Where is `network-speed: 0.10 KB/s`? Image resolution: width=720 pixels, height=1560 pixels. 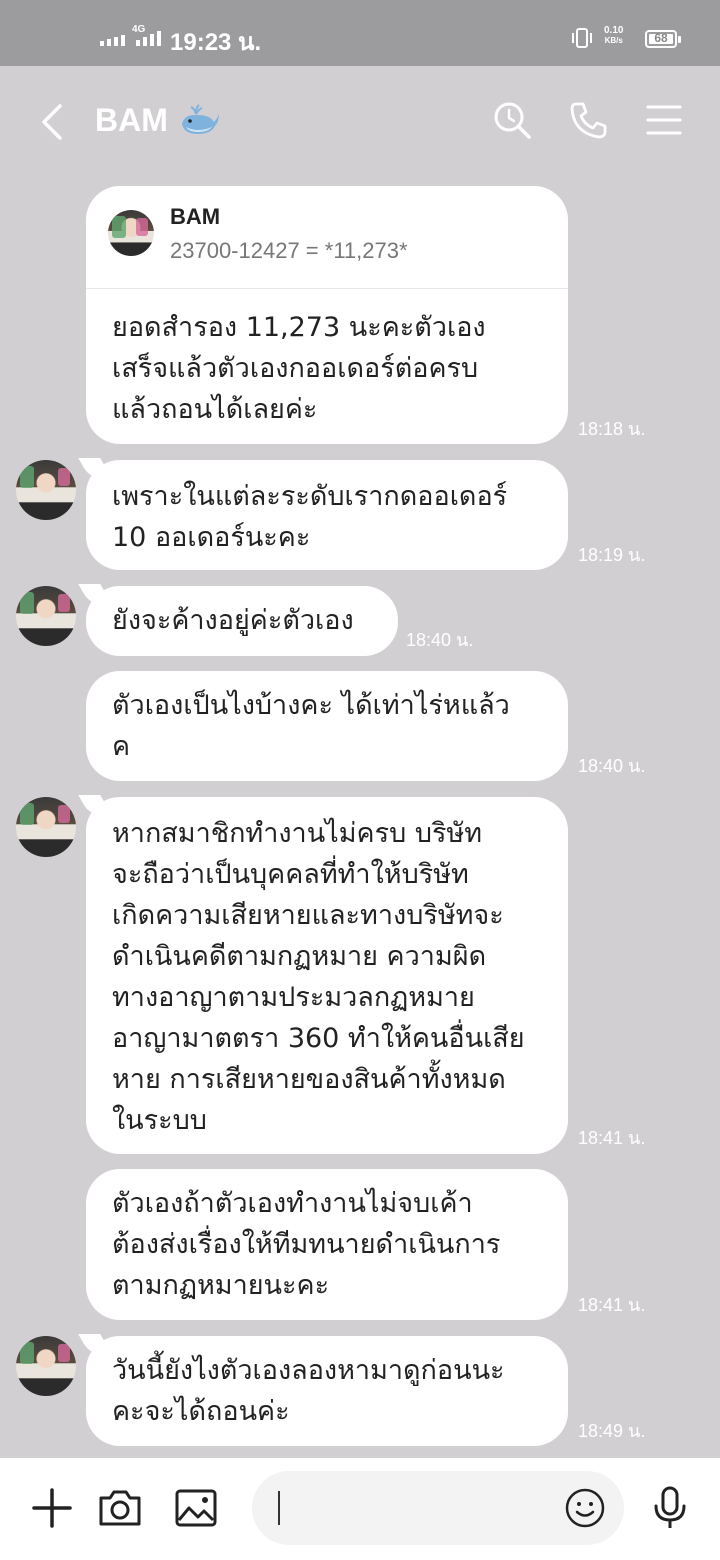 network-speed: 0.10 KB/s is located at coordinates (613, 36).